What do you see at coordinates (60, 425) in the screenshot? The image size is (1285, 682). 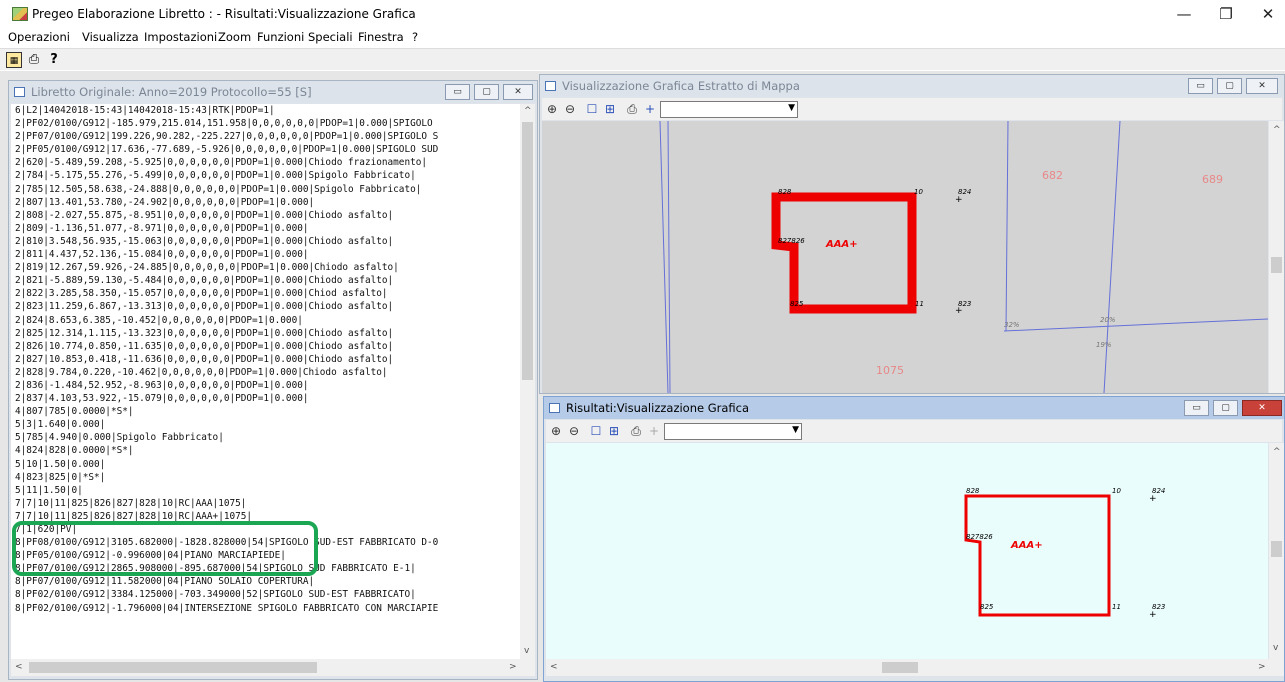 I see `libretto-line: 5|3|1.640|0.000|` at bounding box center [60, 425].